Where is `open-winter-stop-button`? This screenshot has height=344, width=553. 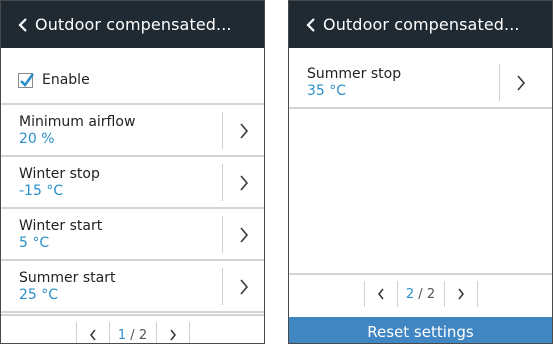
open-winter-stop-button is located at coordinates (244, 182).